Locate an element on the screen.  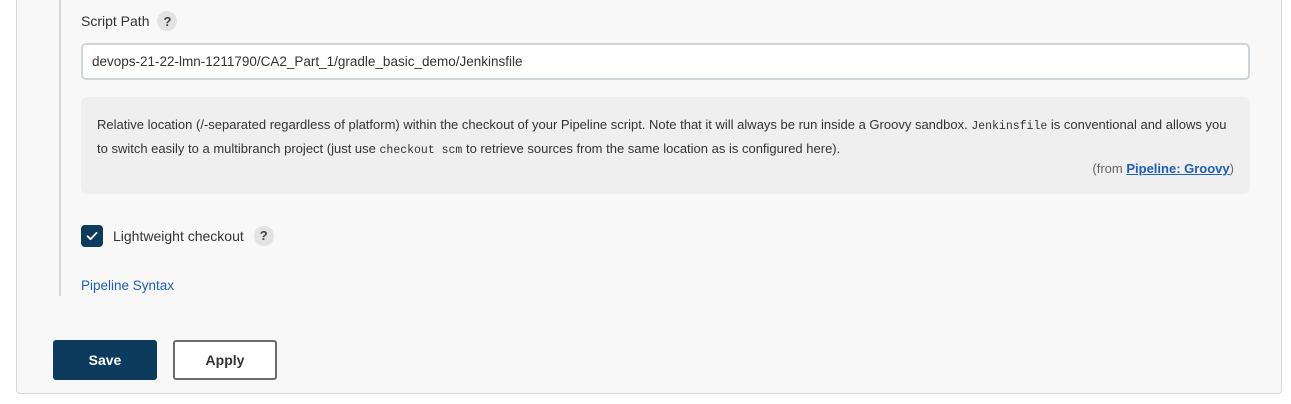
save-button: Save is located at coordinates (105, 360).